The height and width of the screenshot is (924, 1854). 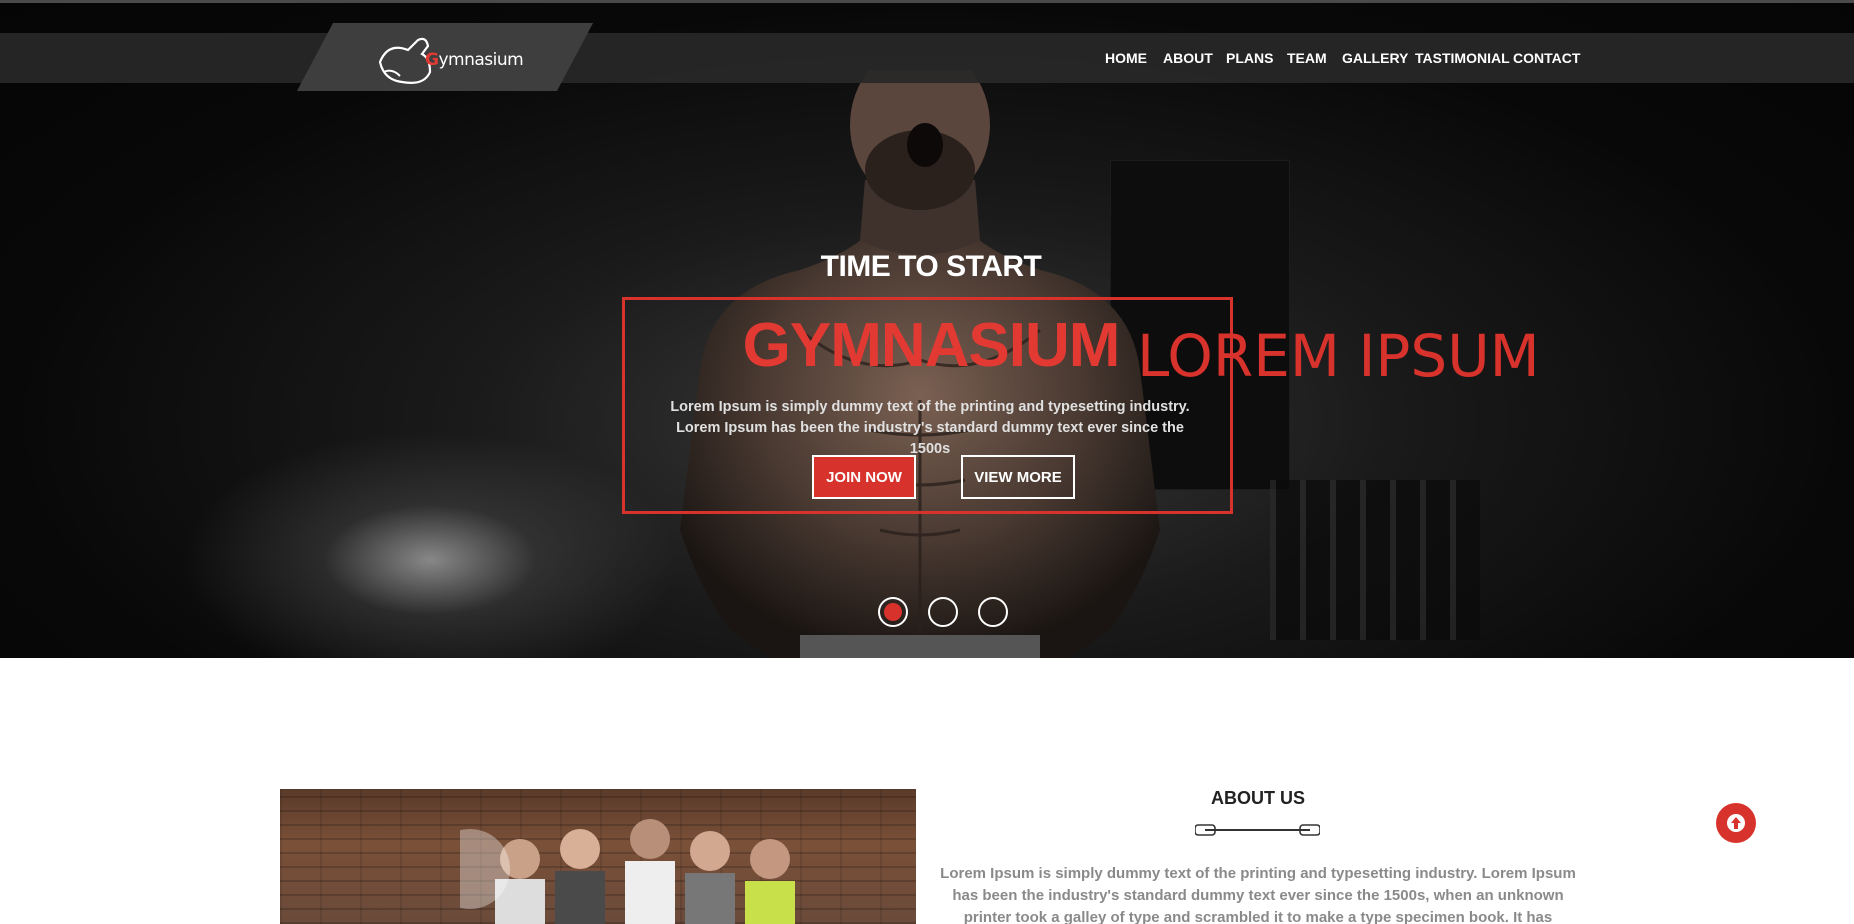 I want to click on light-flare, so click(x=430, y=544).